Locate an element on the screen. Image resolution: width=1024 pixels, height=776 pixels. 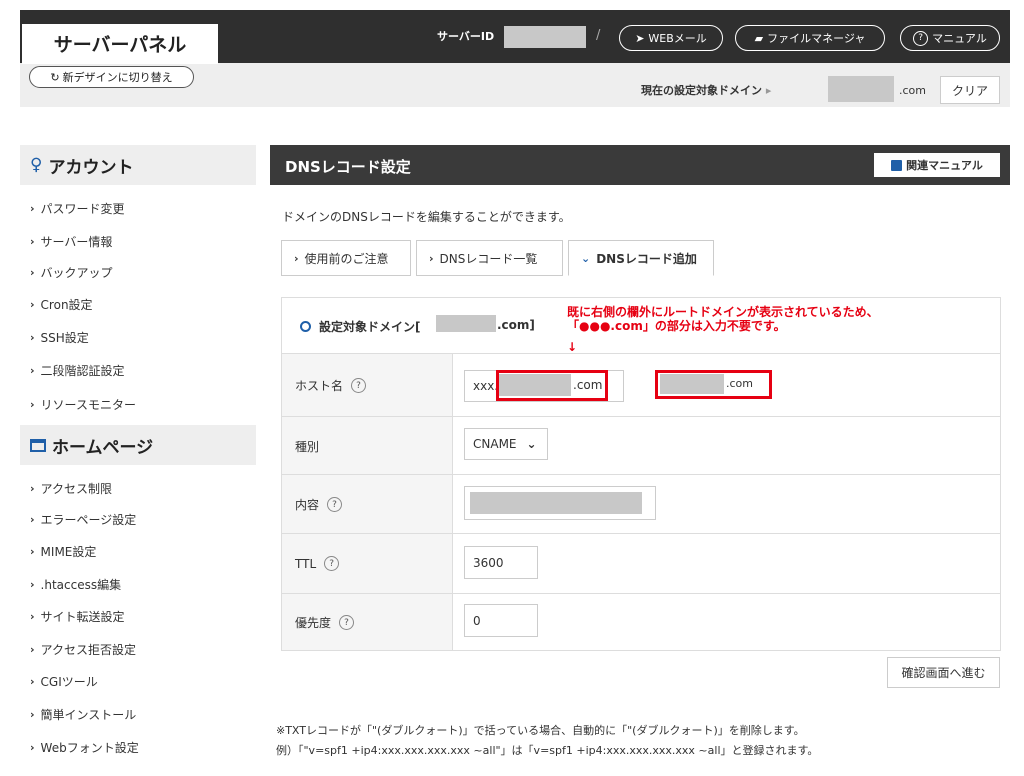
sidebar-item-cron: › Cron設定 is located at coordinates (61, 304).